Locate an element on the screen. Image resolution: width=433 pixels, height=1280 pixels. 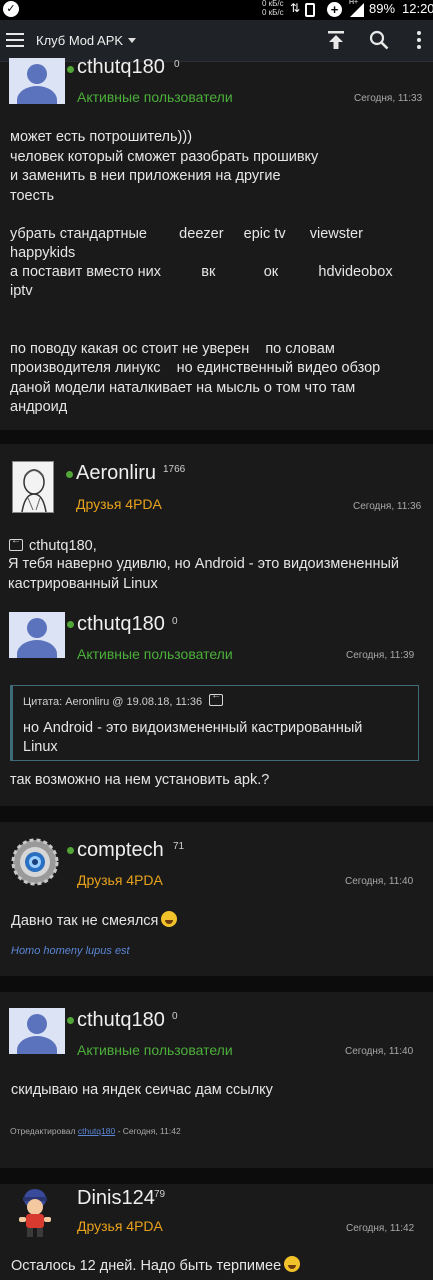
more-options-icon is located at coordinates (419, 40).